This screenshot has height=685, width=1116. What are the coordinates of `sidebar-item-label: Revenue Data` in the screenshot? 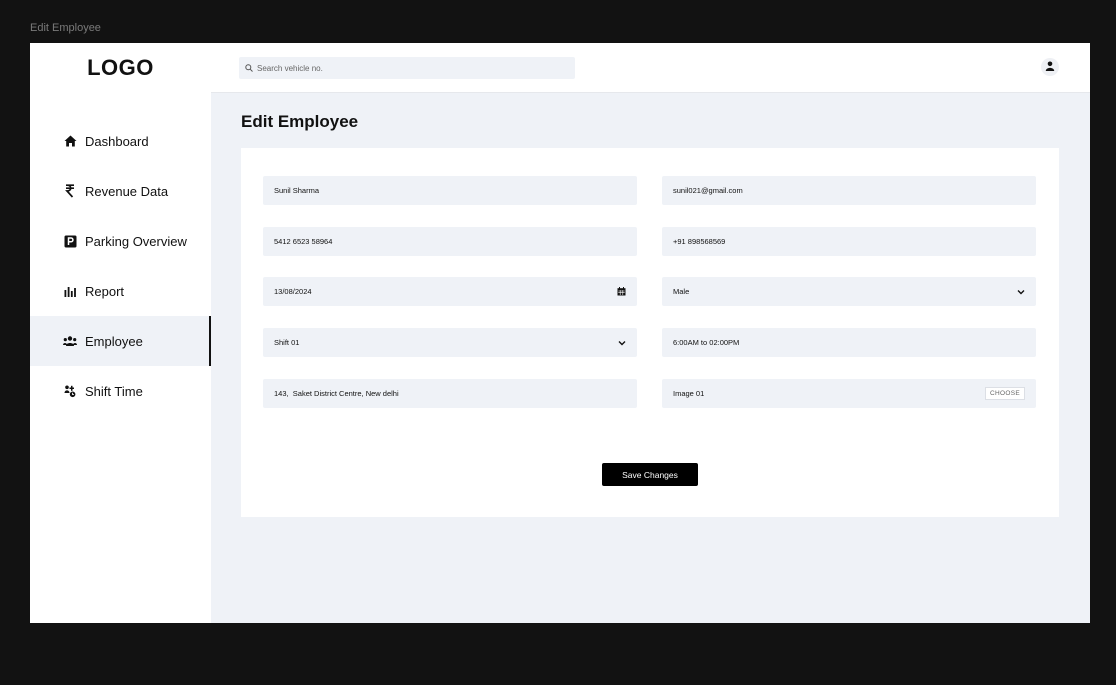 It's located at (127, 191).